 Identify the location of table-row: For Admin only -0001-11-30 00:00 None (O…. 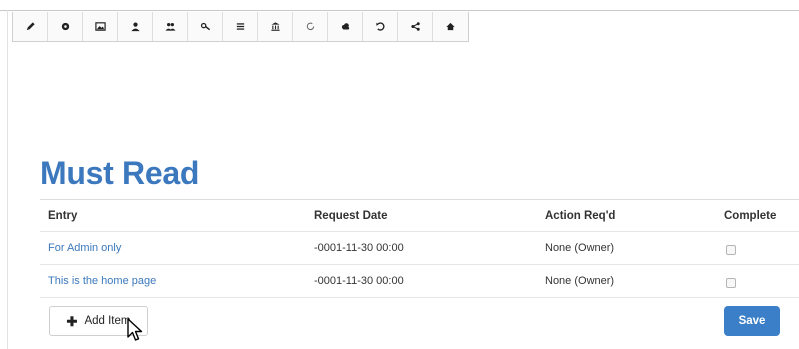
(419, 248).